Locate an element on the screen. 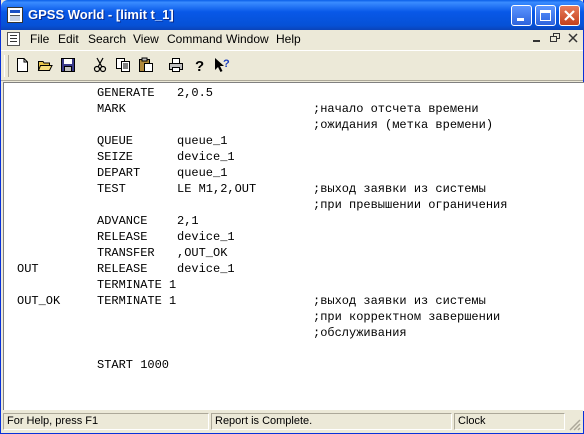  resize-grip-icon is located at coordinates (574, 424).